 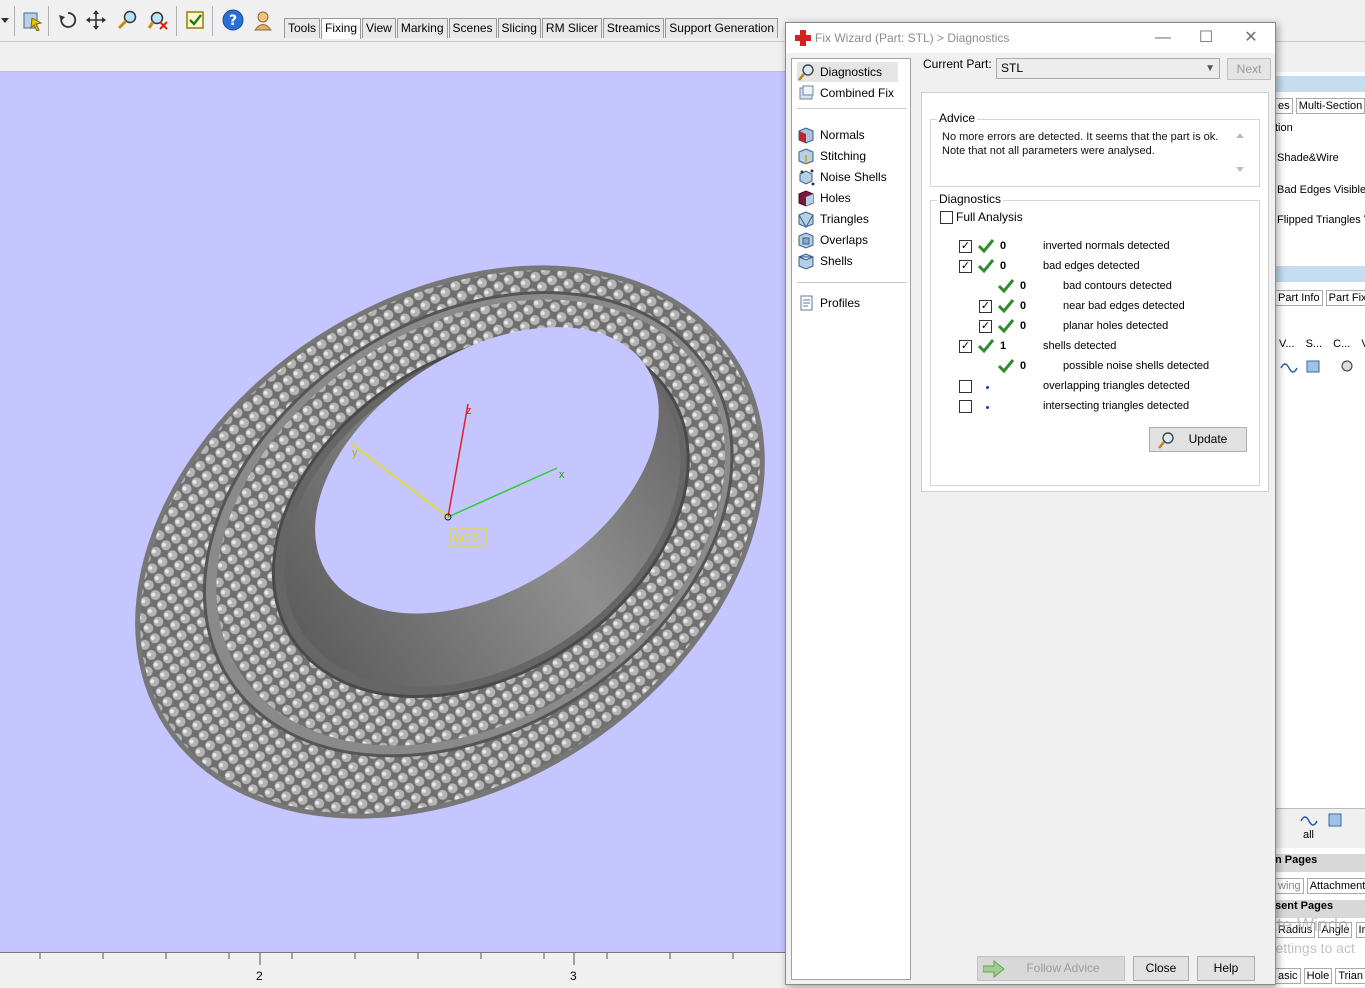 What do you see at coordinates (259, 976) in the screenshot?
I see `ruler-label: 2` at bounding box center [259, 976].